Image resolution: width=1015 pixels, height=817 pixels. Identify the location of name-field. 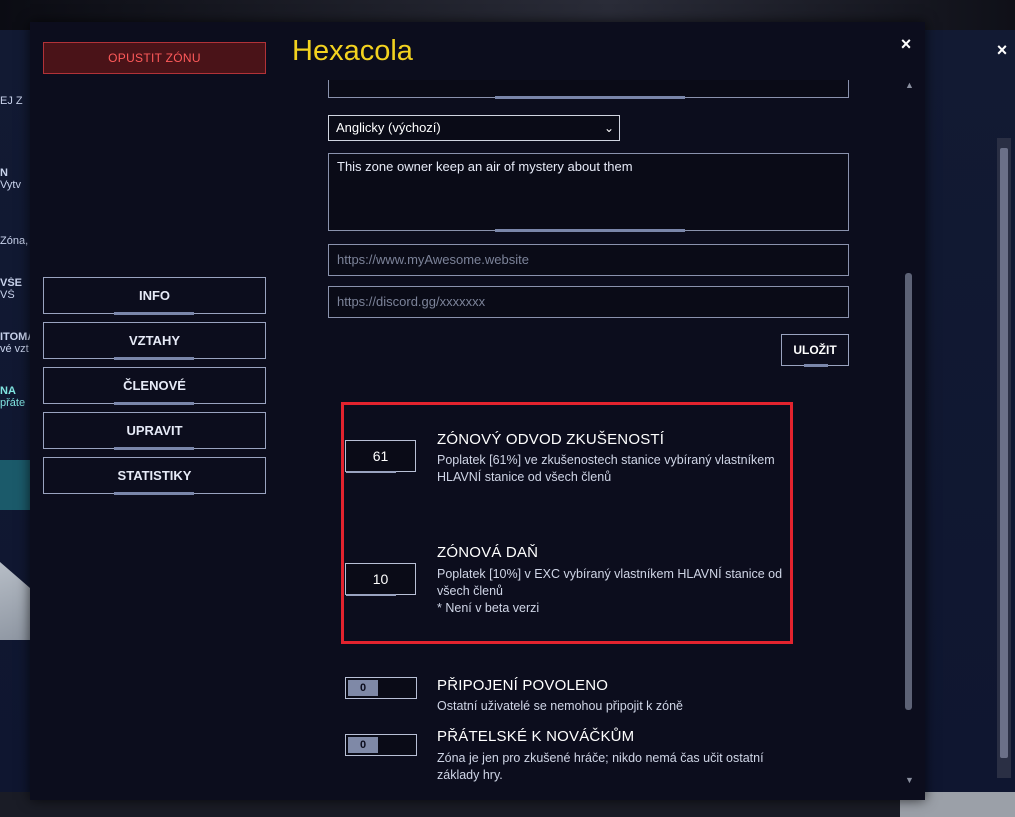
(588, 89).